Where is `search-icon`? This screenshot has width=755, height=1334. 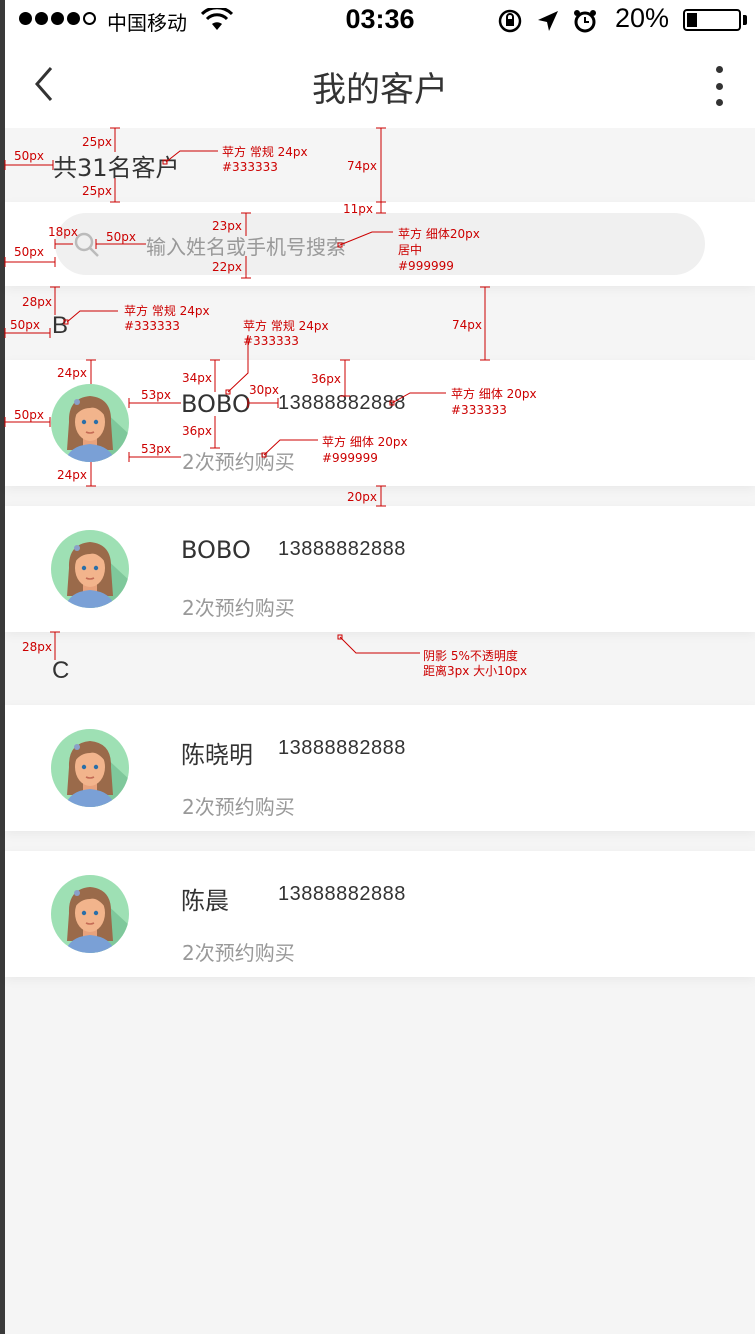 search-icon is located at coordinates (87, 247).